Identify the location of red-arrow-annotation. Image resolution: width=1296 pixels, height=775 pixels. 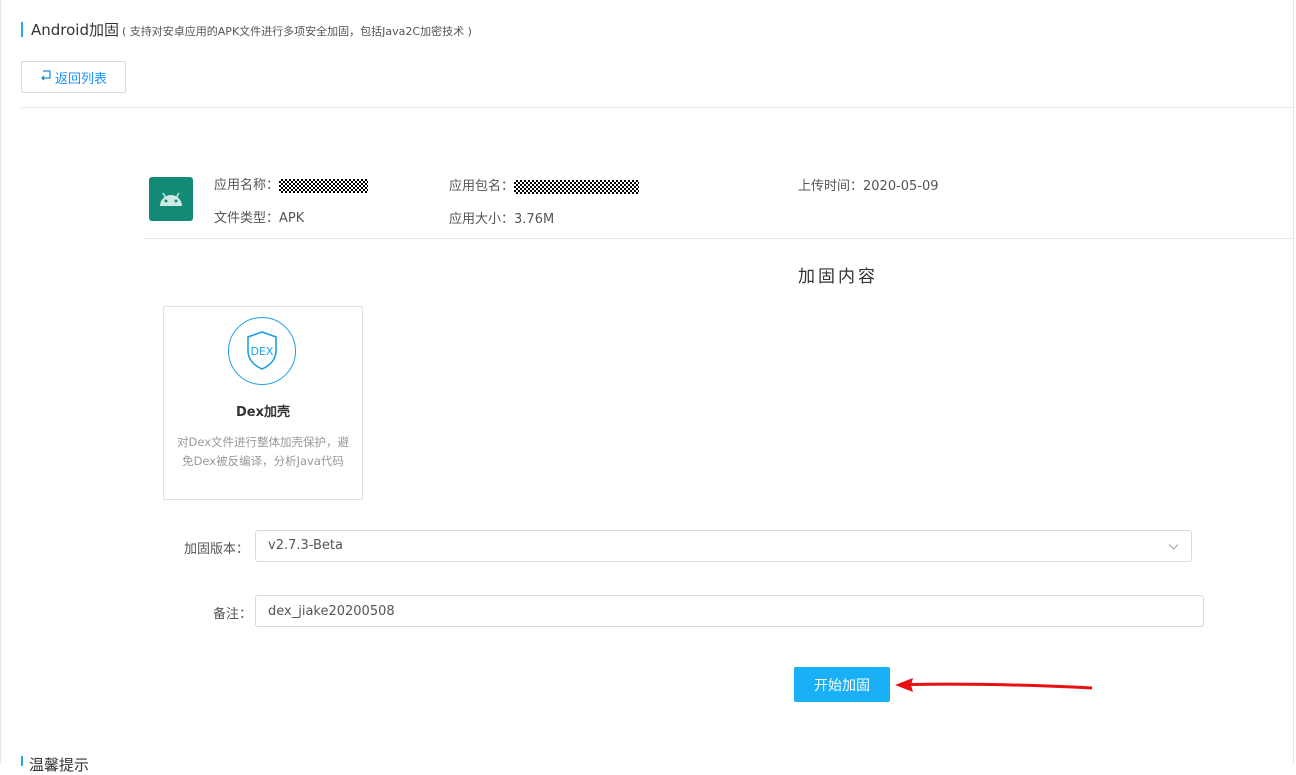
(994, 685).